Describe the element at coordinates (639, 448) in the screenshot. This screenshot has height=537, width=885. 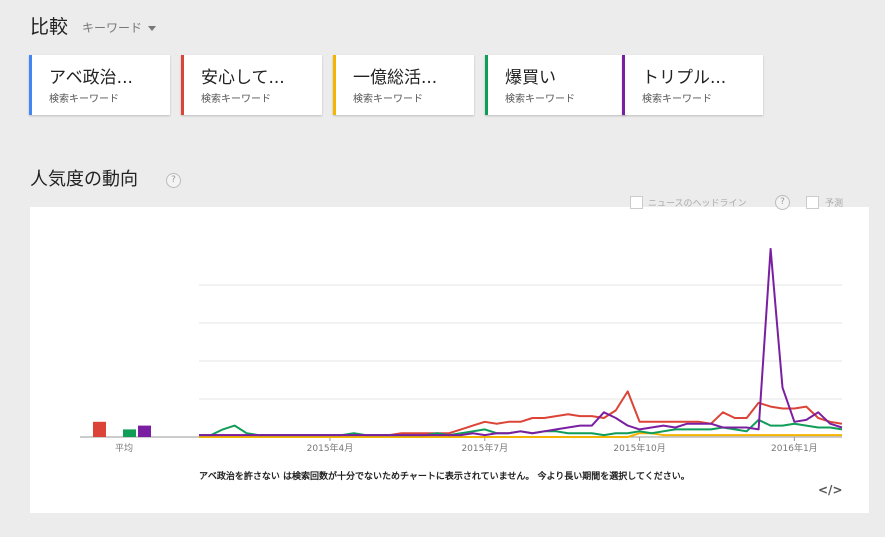
I see `x-tick-label: 2015年10月` at that location.